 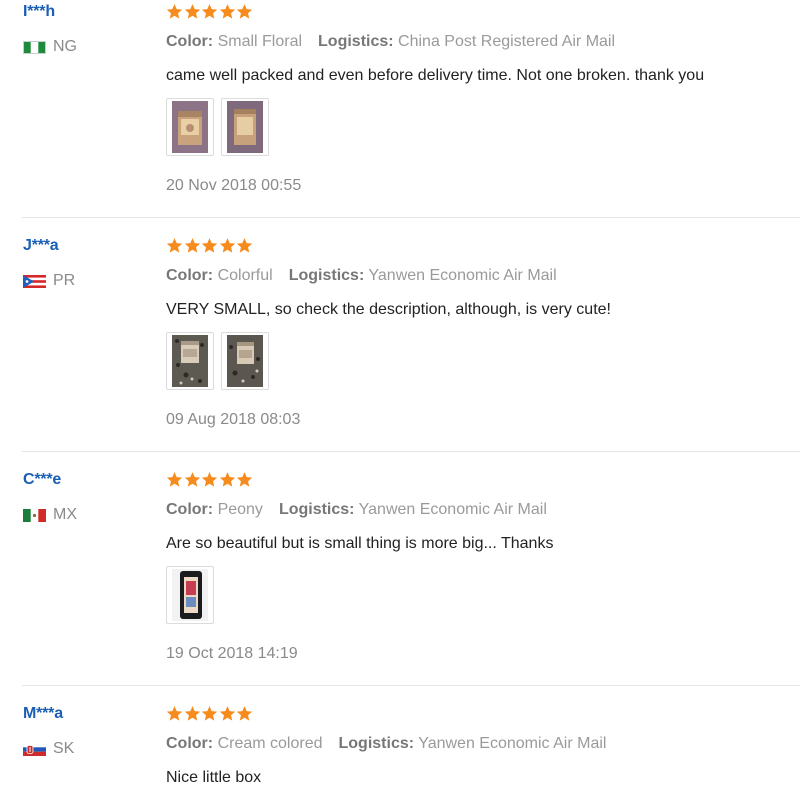 What do you see at coordinates (50, 515) in the screenshot?
I see `reviewer-country: MX` at bounding box center [50, 515].